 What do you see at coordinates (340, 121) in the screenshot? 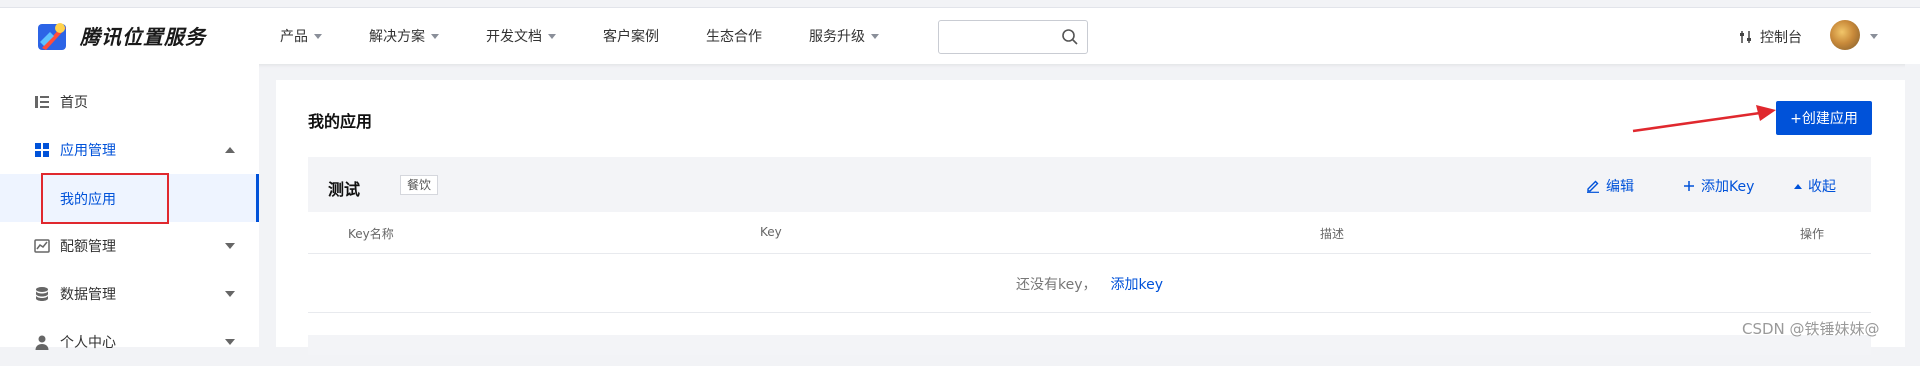
I see `page-title: 我的应用` at bounding box center [340, 121].